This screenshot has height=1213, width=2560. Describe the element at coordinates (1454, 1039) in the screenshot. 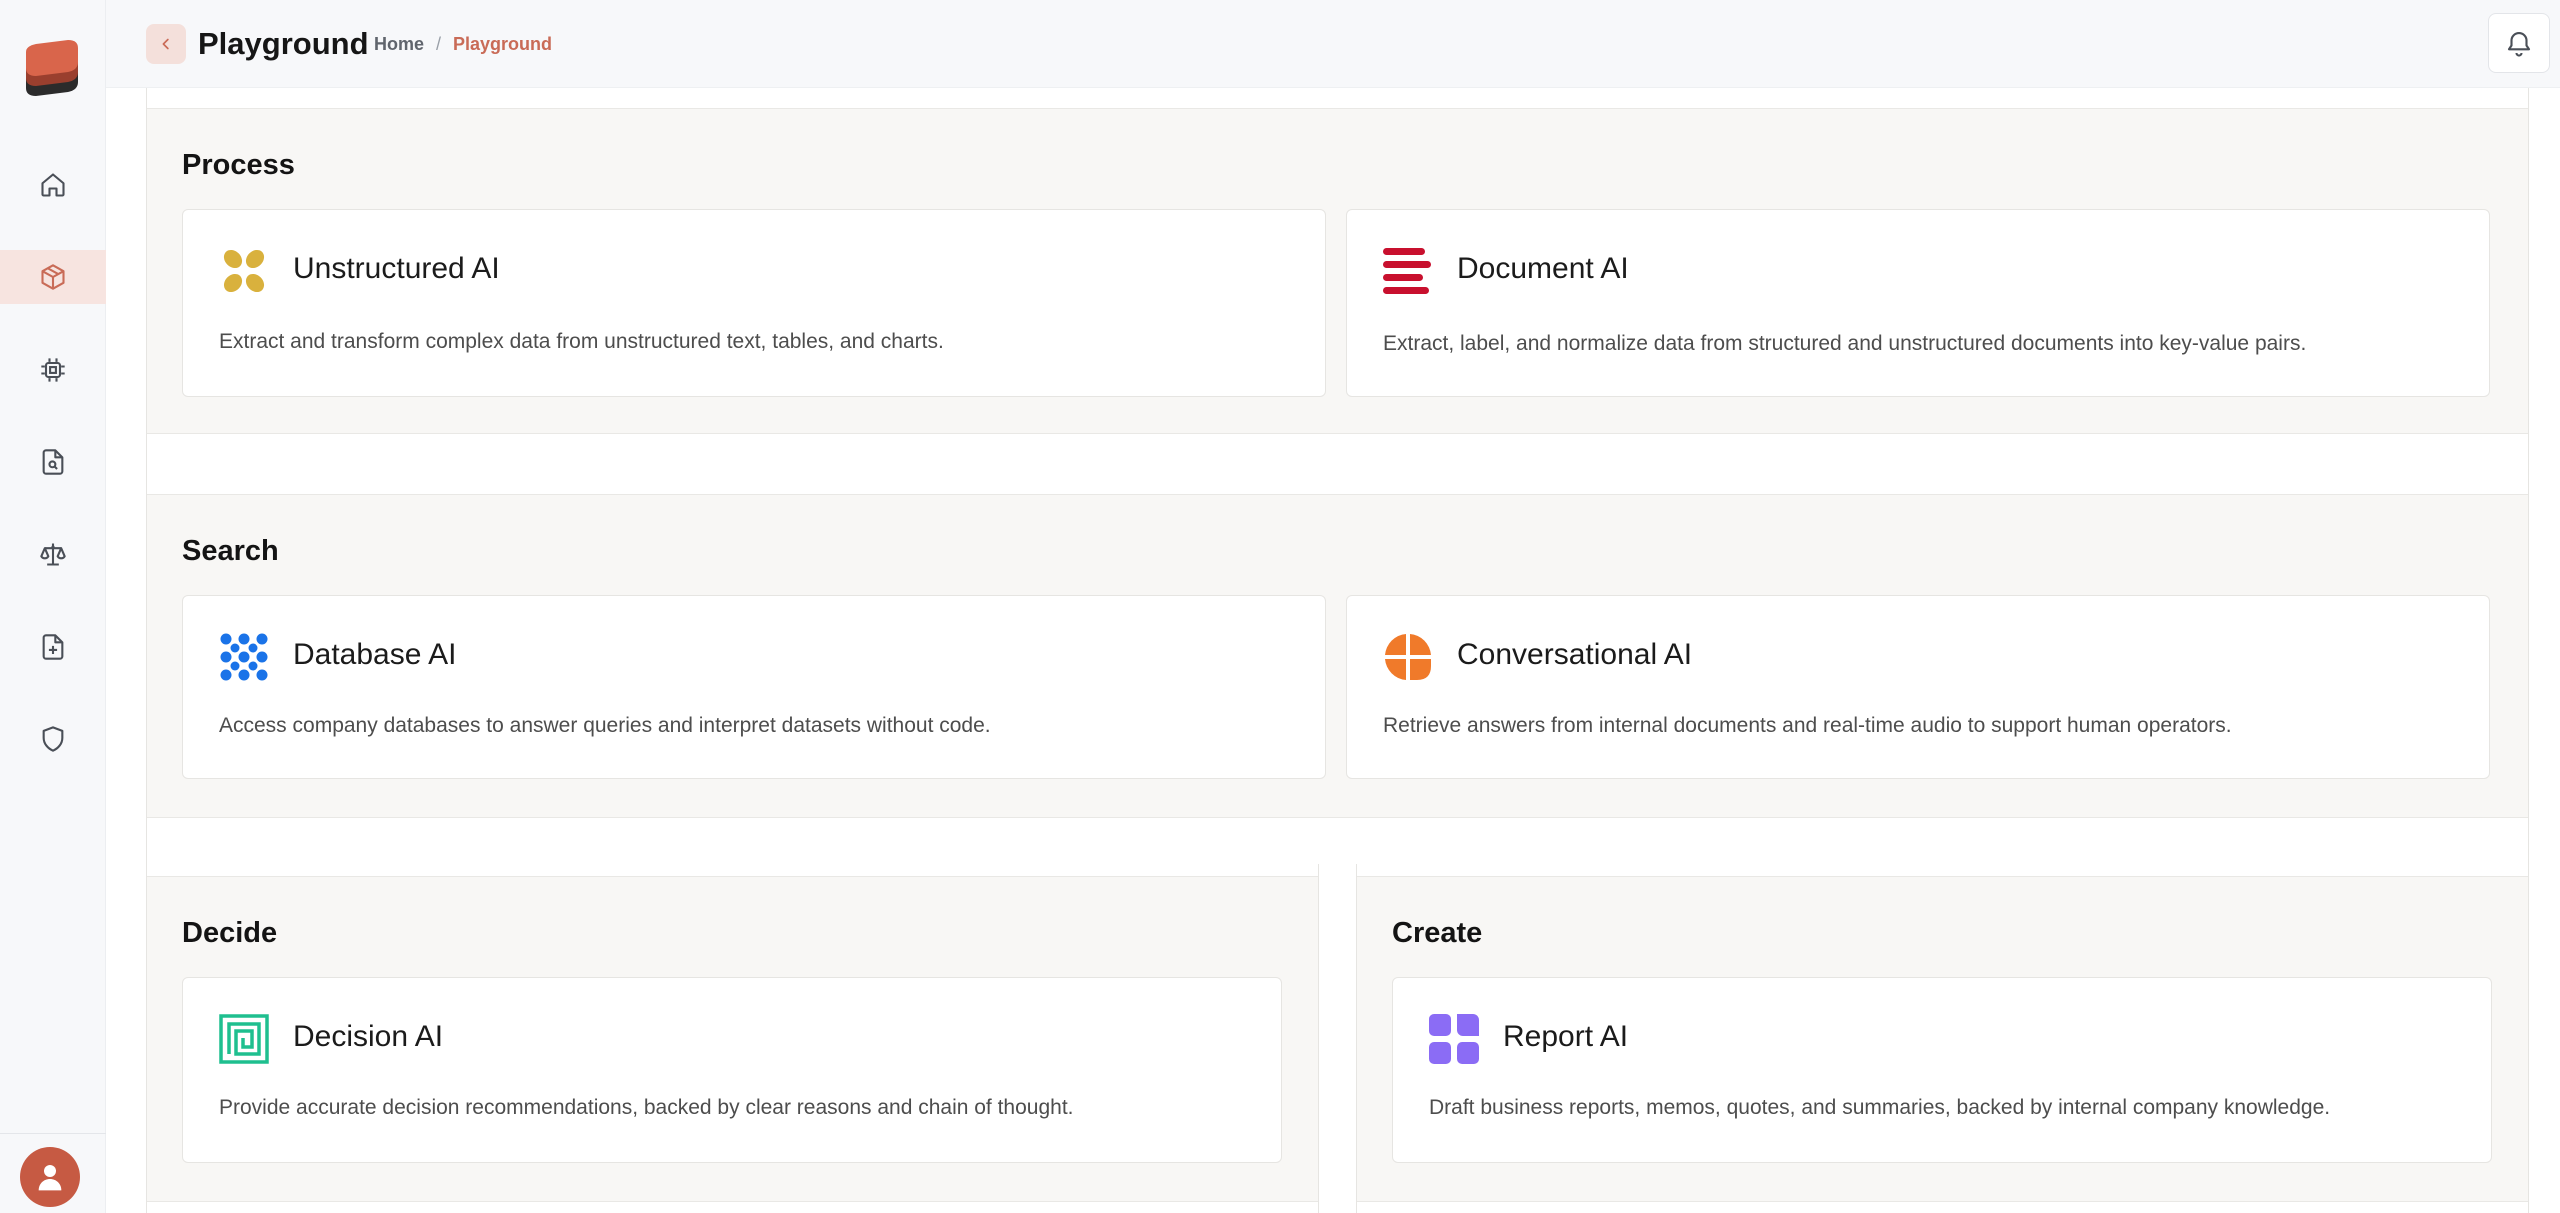

I see `report-ai-icon` at that location.